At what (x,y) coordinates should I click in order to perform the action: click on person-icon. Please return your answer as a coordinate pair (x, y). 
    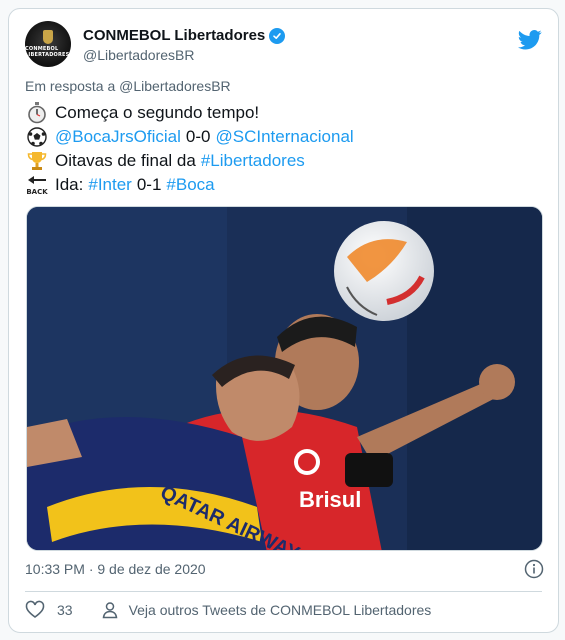
    Looking at the image, I should click on (110, 610).